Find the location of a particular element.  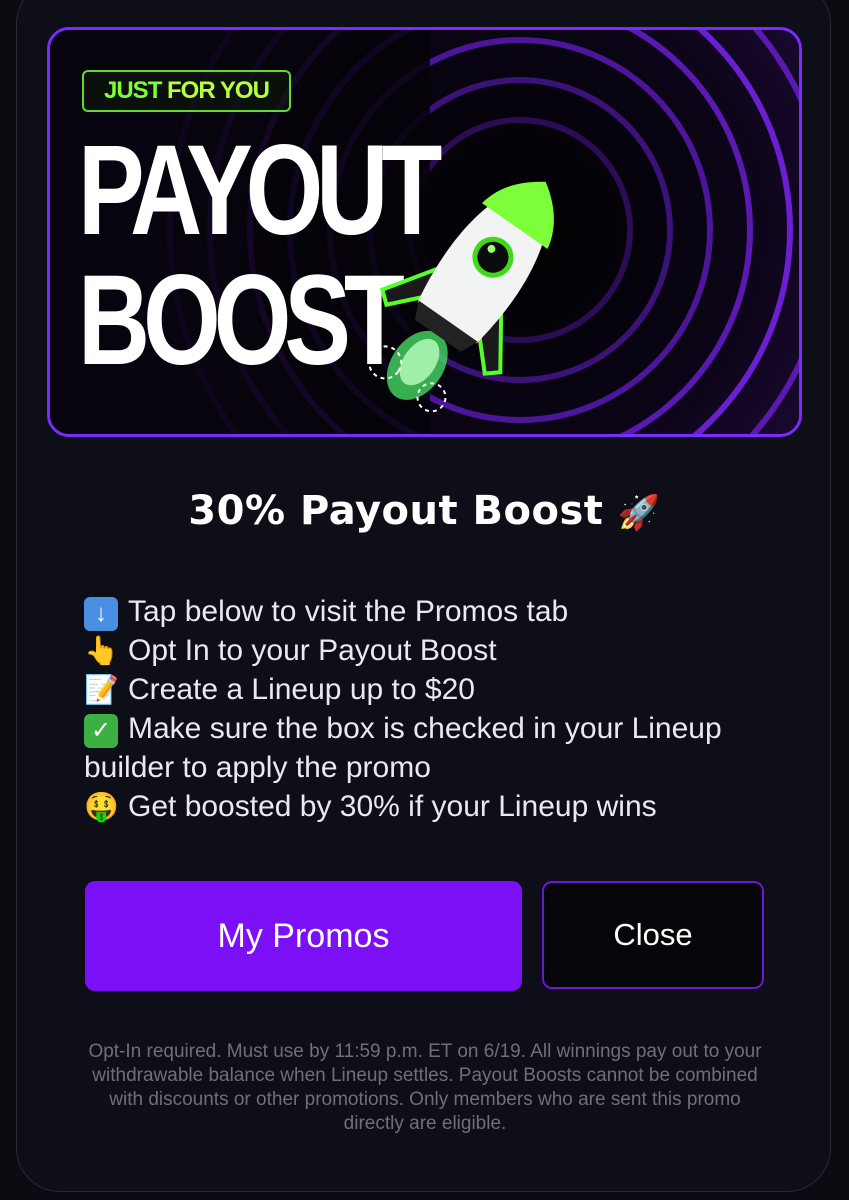

check-mark-icon: ✓ is located at coordinates (106, 729).